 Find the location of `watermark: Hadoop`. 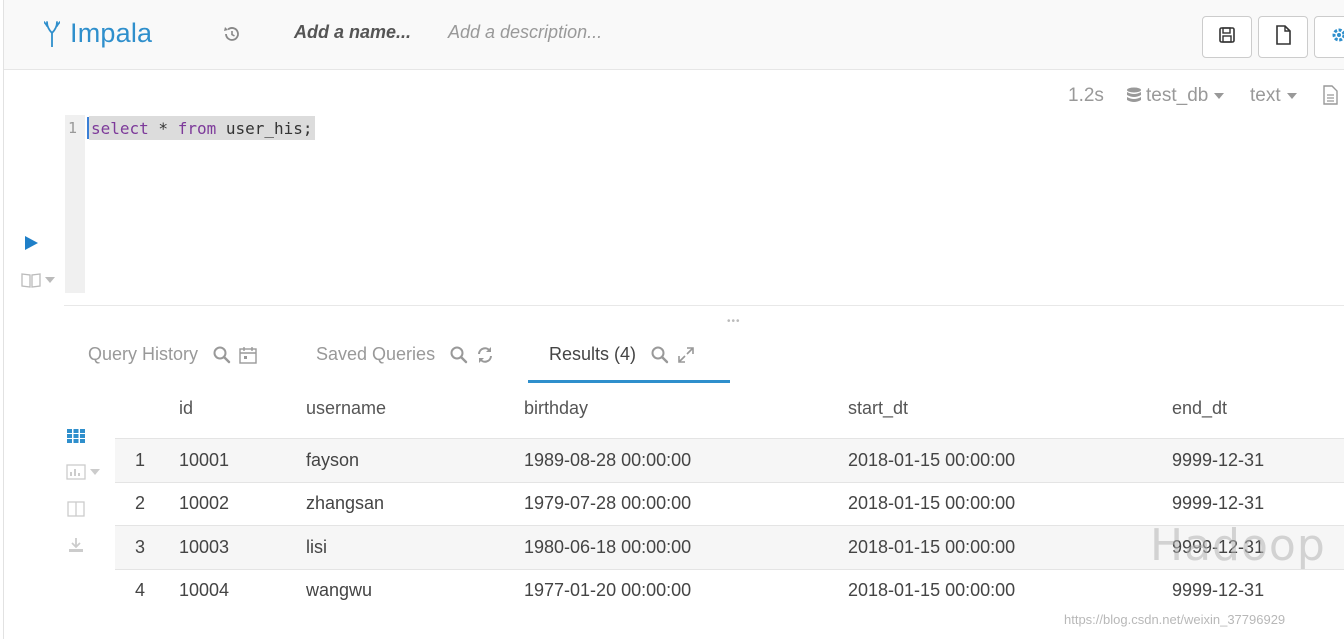

watermark: Hadoop is located at coordinates (1238, 545).